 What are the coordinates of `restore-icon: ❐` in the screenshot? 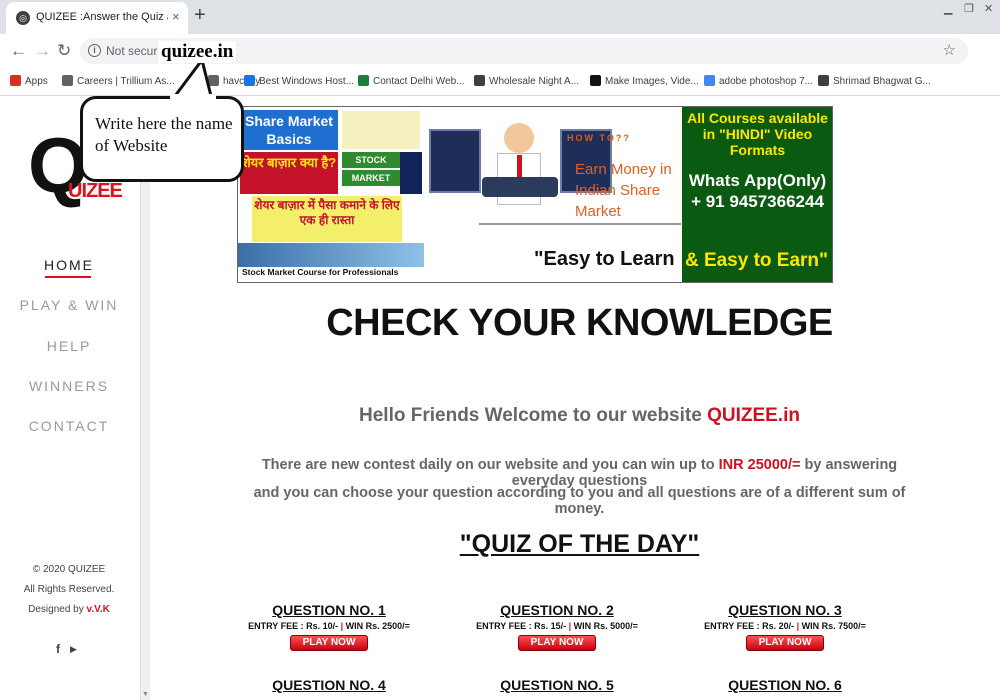 It's located at (969, 8).